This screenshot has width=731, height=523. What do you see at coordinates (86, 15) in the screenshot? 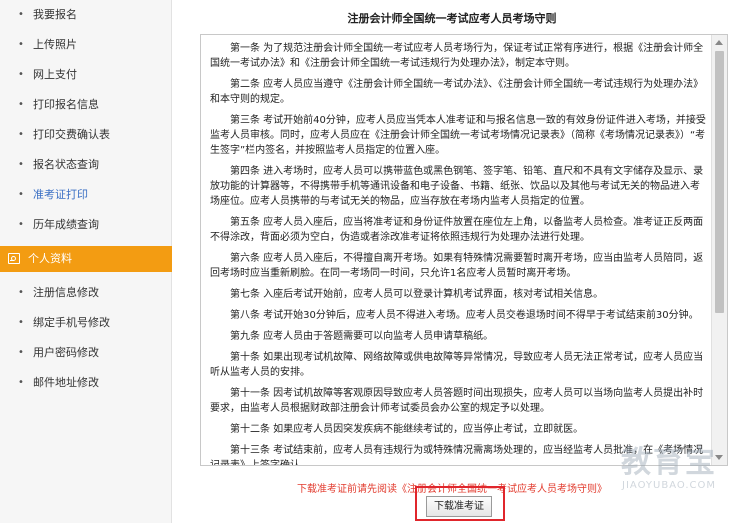
I see `sidebar-item-apply: • 我要报名` at bounding box center [86, 15].